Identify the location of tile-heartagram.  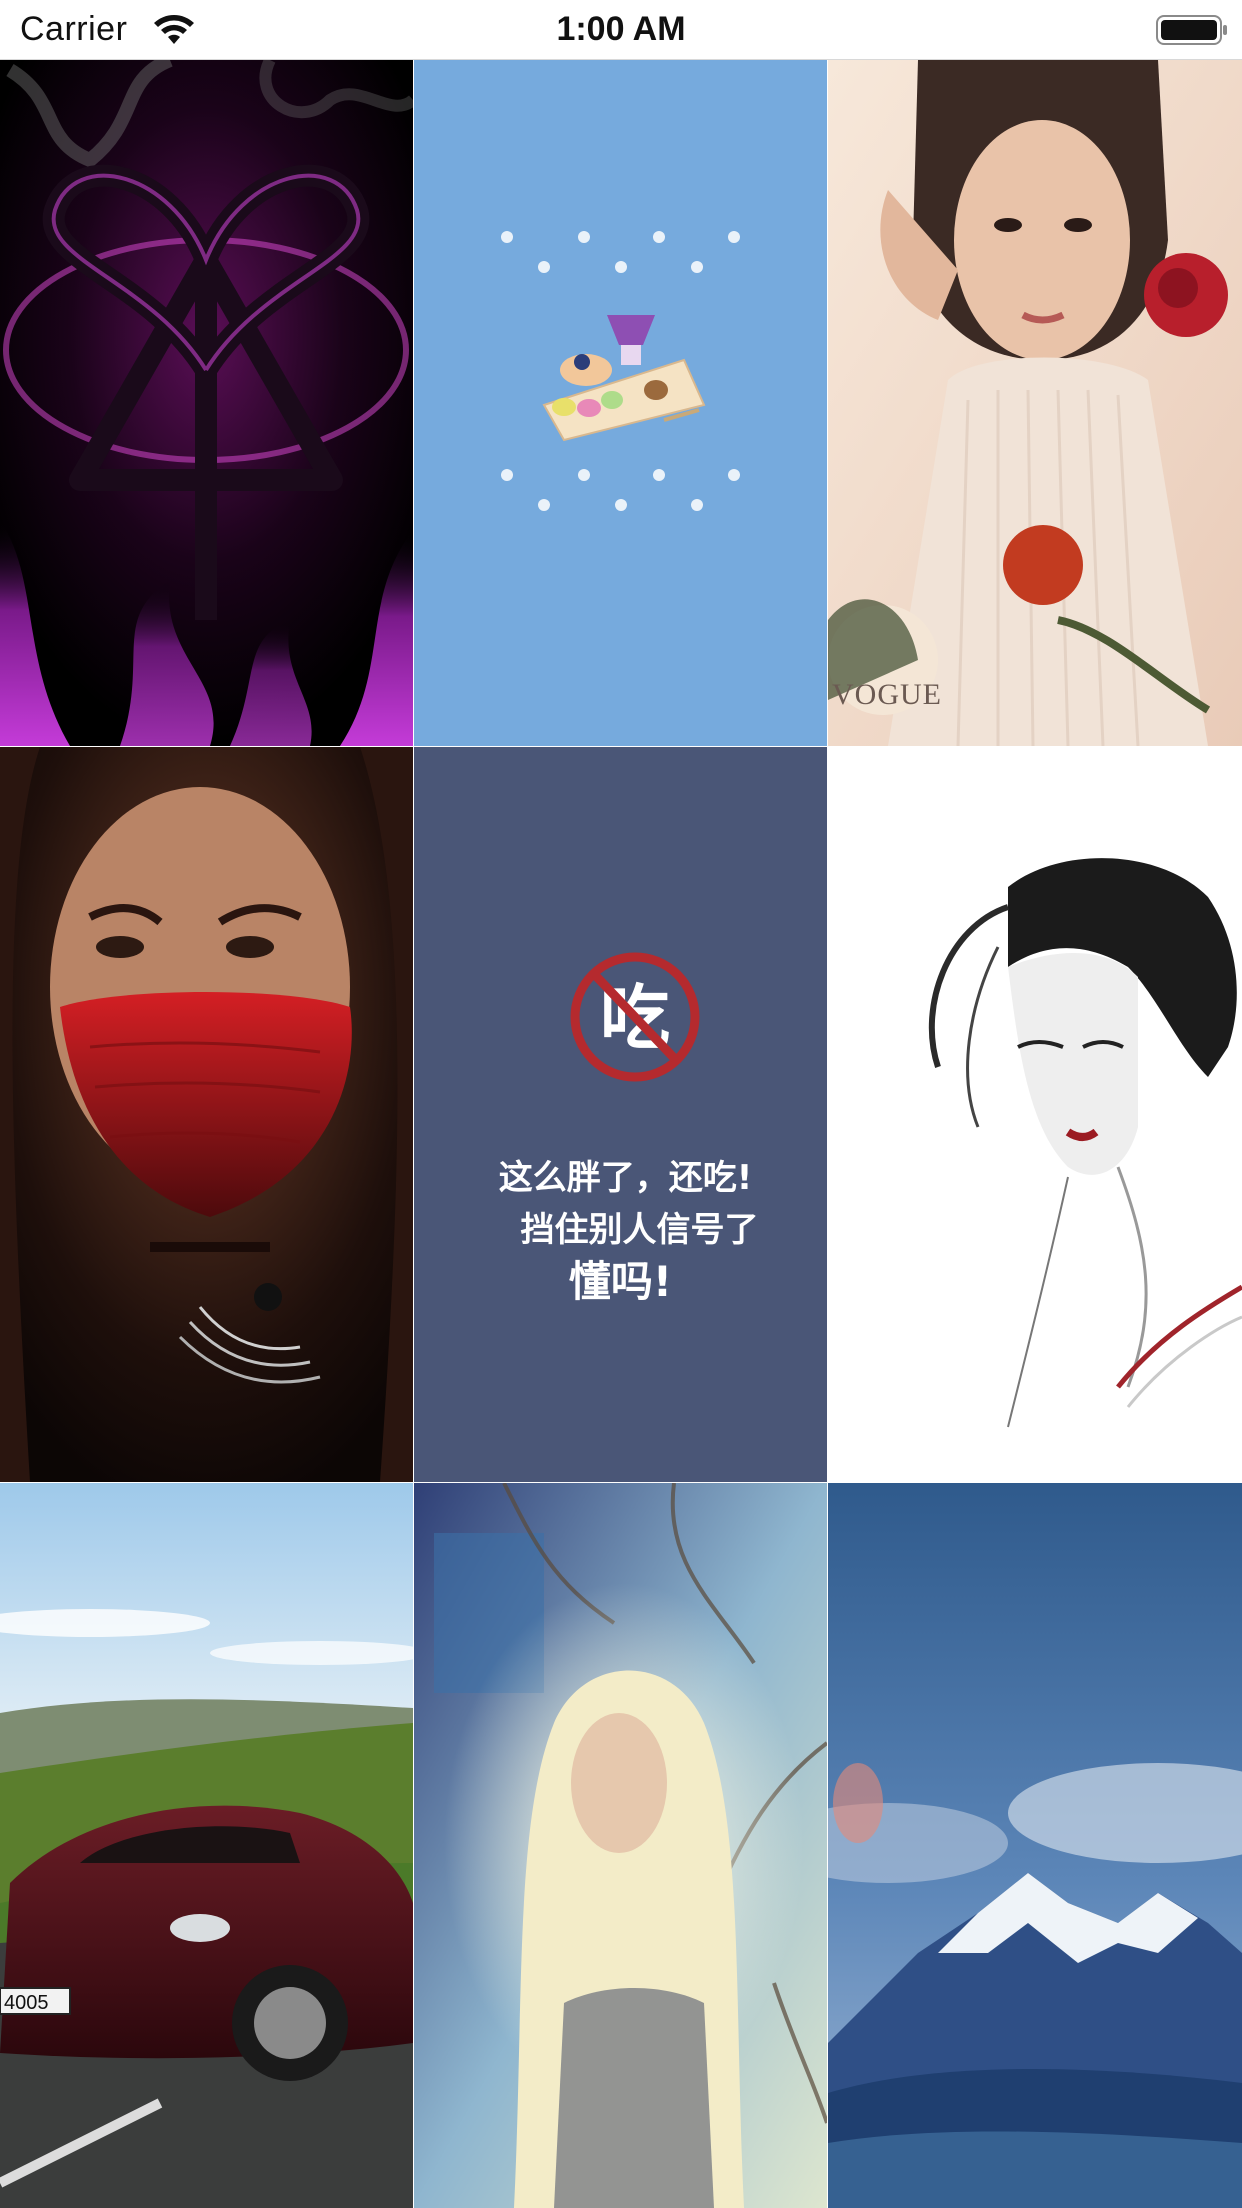
(206, 403).